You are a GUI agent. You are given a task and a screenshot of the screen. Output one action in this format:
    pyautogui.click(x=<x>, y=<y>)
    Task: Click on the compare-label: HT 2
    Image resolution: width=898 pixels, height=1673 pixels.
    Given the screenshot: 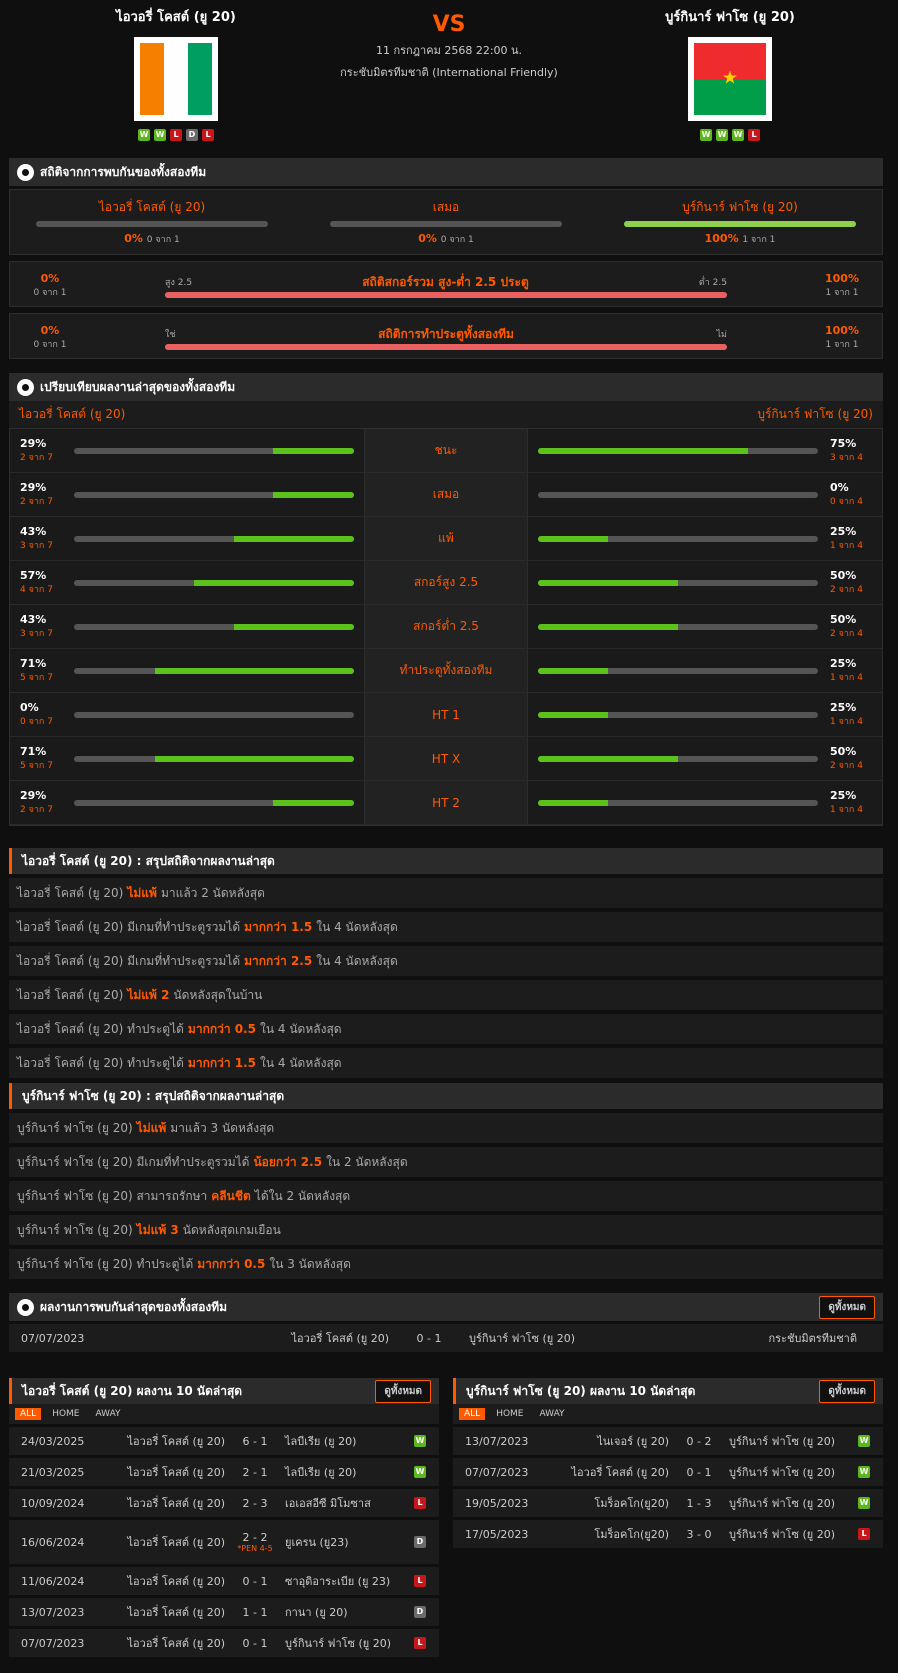 What is the action you would take?
    pyautogui.click(x=446, y=802)
    